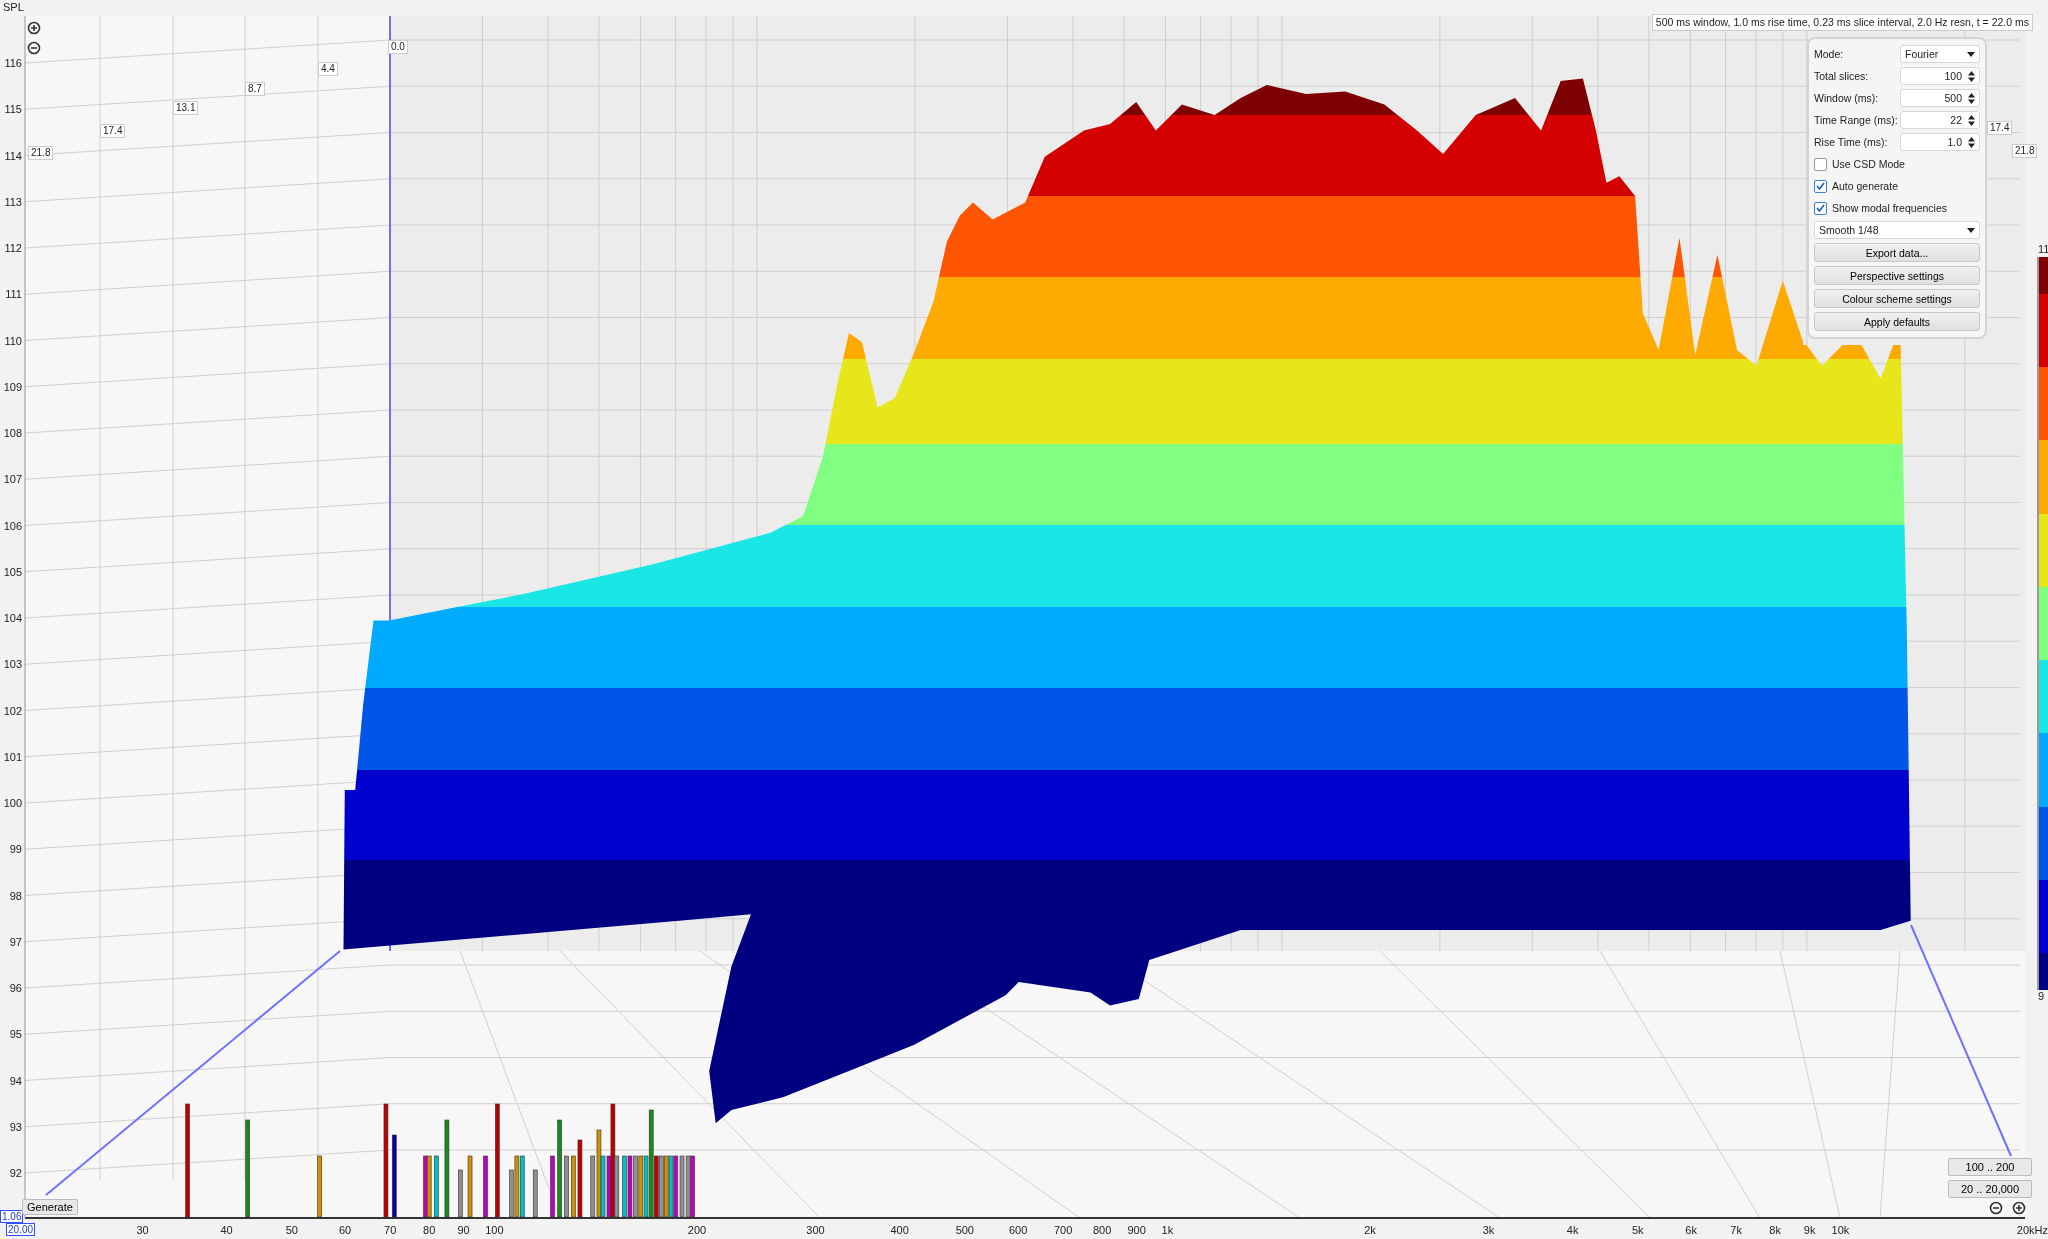  Describe the element at coordinates (12, 571) in the screenshot. I see `axis-tick-label: 105` at that location.